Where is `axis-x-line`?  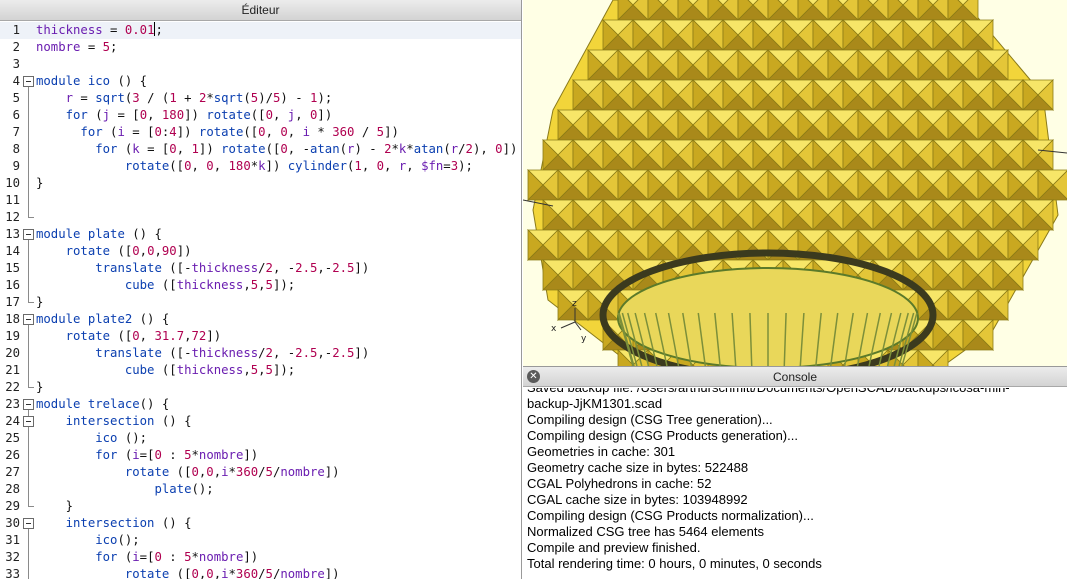
axis-x-line is located at coordinates (568, 325).